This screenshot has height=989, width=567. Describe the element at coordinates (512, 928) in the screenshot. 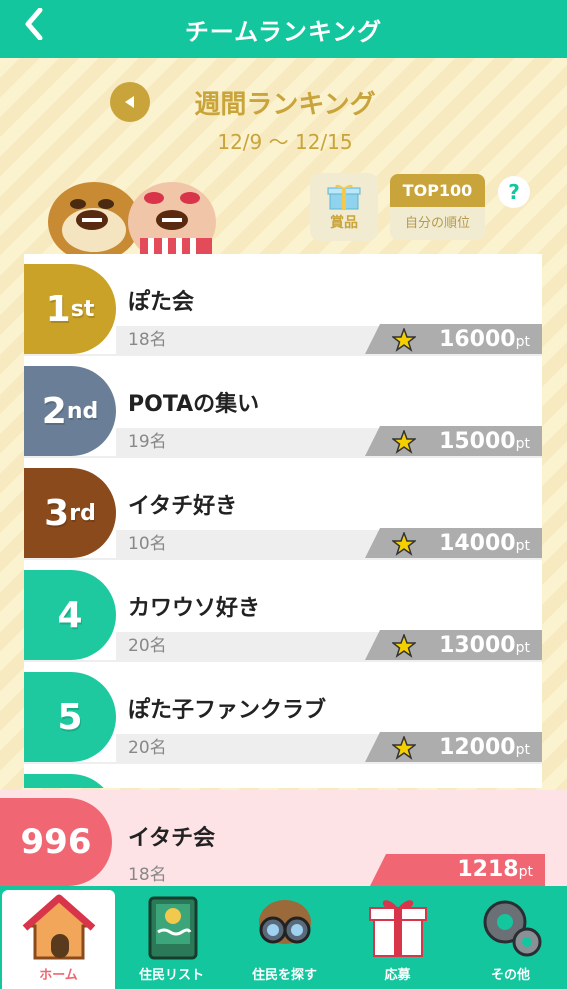

I see `gear-icon` at that location.